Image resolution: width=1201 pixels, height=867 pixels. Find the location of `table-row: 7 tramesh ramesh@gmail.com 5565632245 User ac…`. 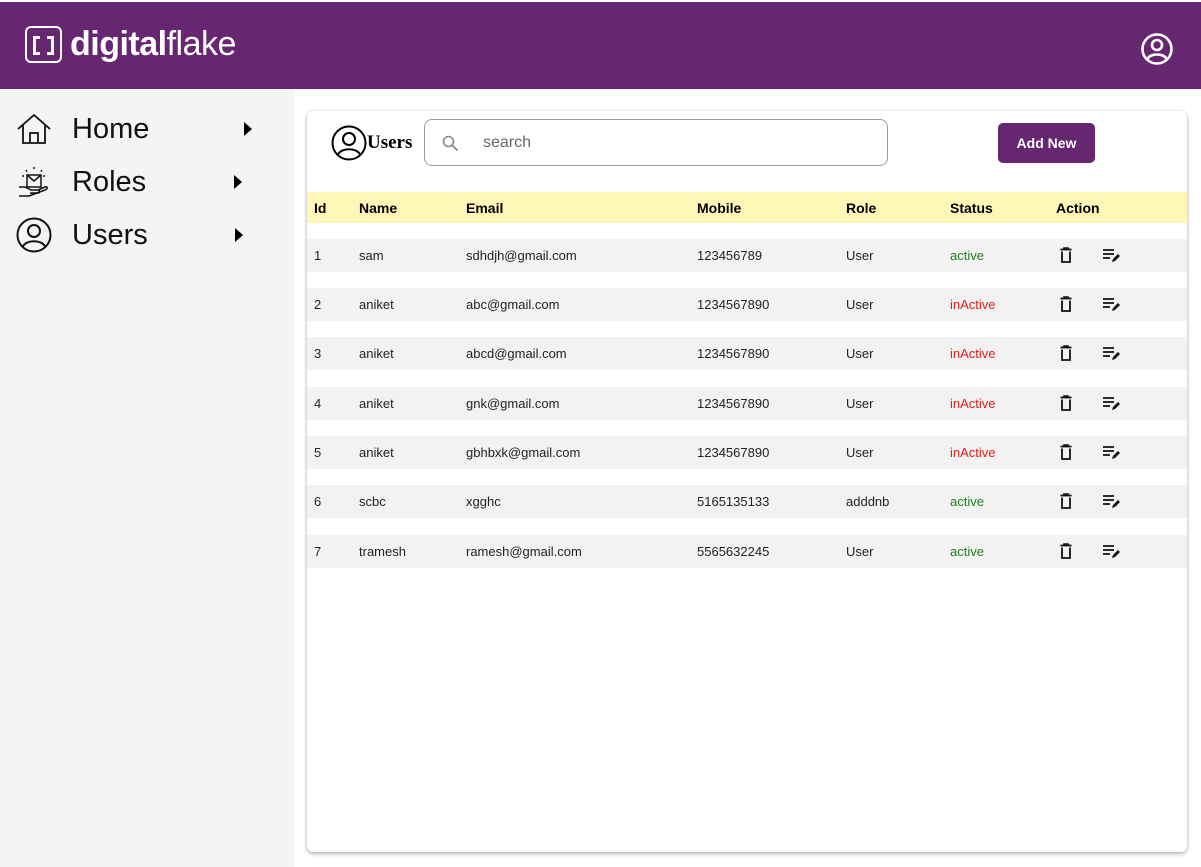

table-row: 7 tramesh ramesh@gmail.com 5565632245 User ac… is located at coordinates (747, 551).